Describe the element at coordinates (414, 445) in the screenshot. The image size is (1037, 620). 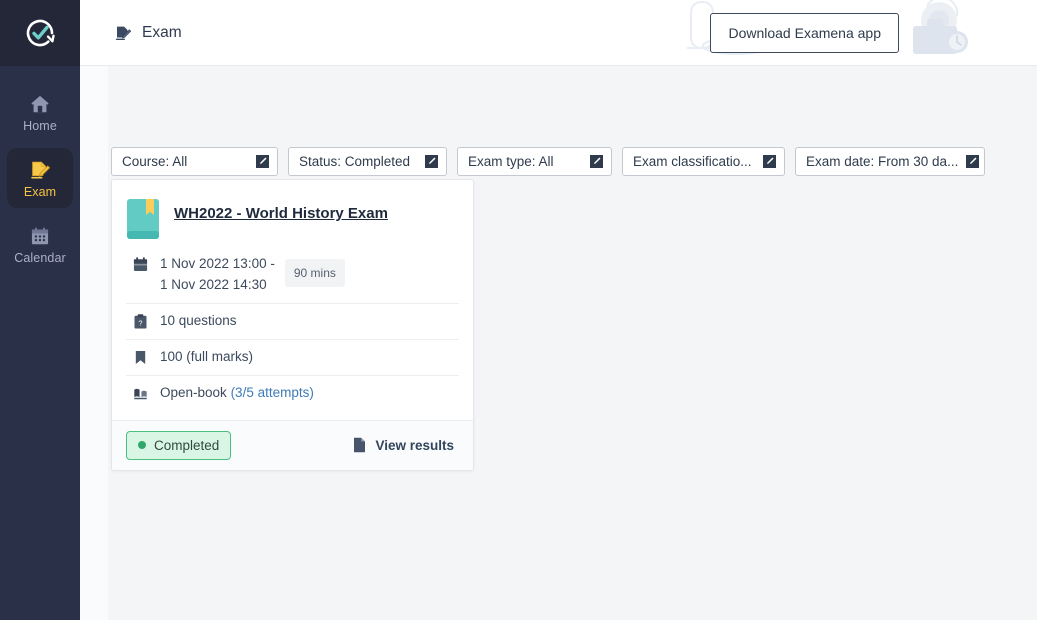
I see `view-results-label: View results` at that location.